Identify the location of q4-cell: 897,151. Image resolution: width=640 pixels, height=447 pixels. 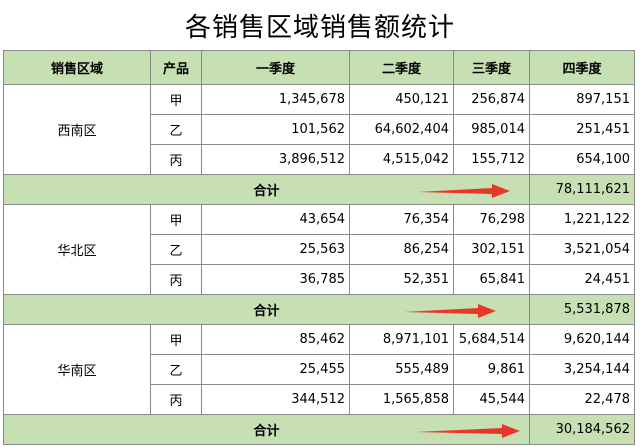
(582, 99).